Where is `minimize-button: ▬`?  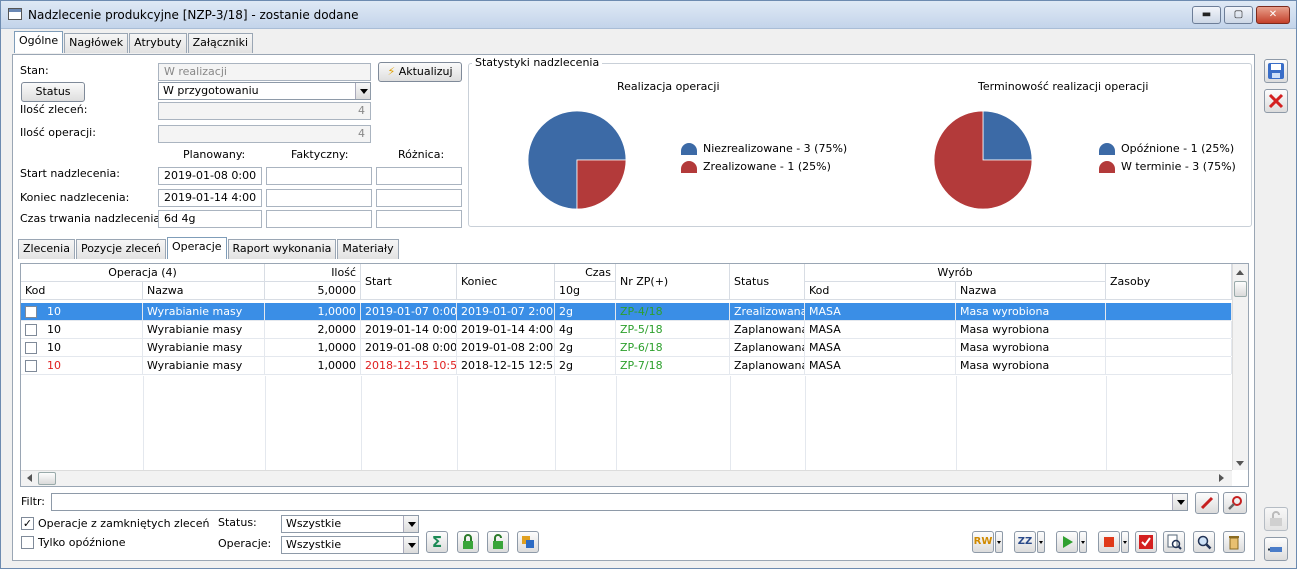 minimize-button: ▬ is located at coordinates (1206, 15).